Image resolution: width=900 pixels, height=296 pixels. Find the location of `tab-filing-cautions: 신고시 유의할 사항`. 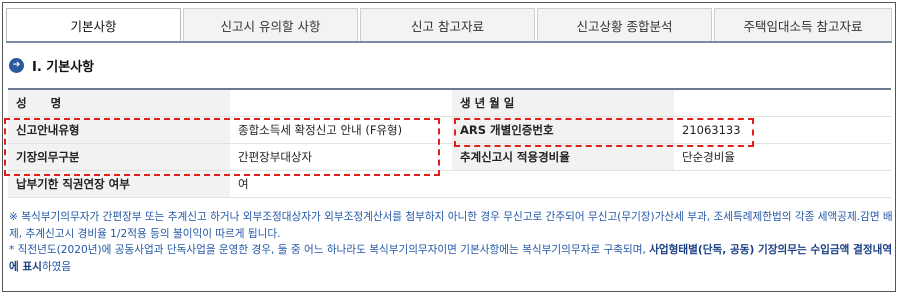

tab-filing-cautions: 신고시 유의할 사항 is located at coordinates (270, 25).